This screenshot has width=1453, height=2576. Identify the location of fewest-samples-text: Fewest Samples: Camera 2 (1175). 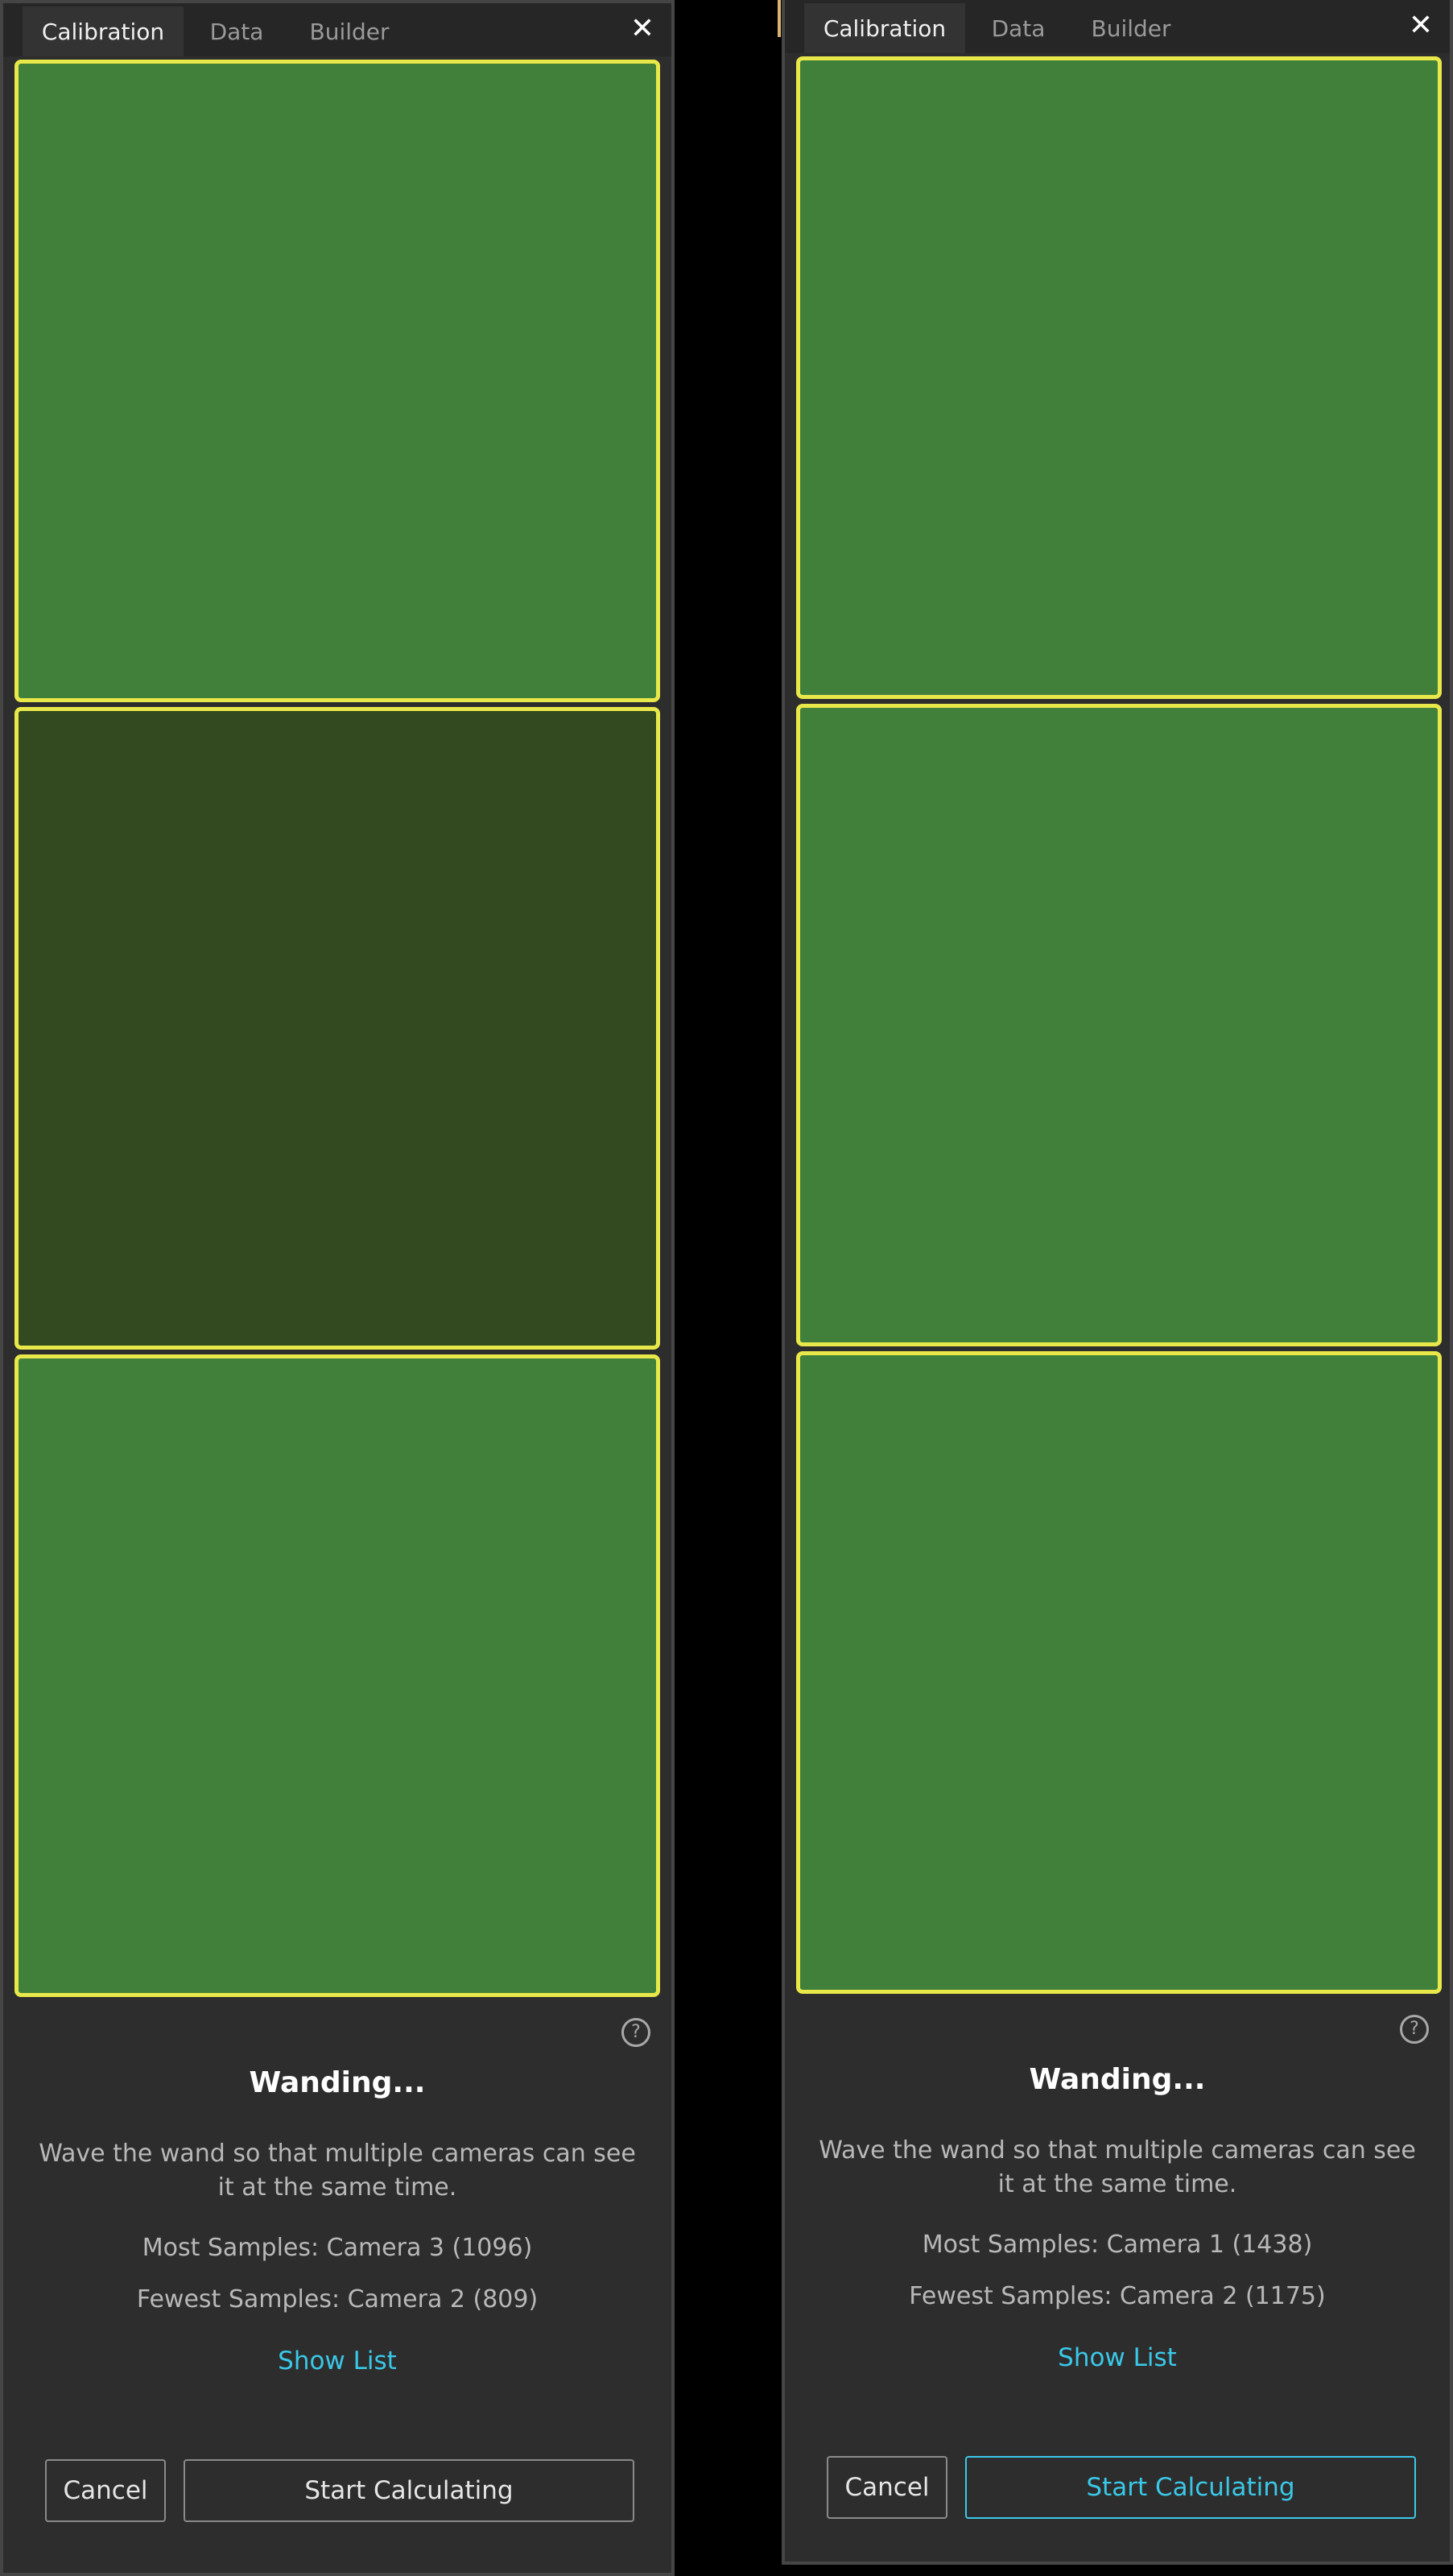
(1118, 2296).